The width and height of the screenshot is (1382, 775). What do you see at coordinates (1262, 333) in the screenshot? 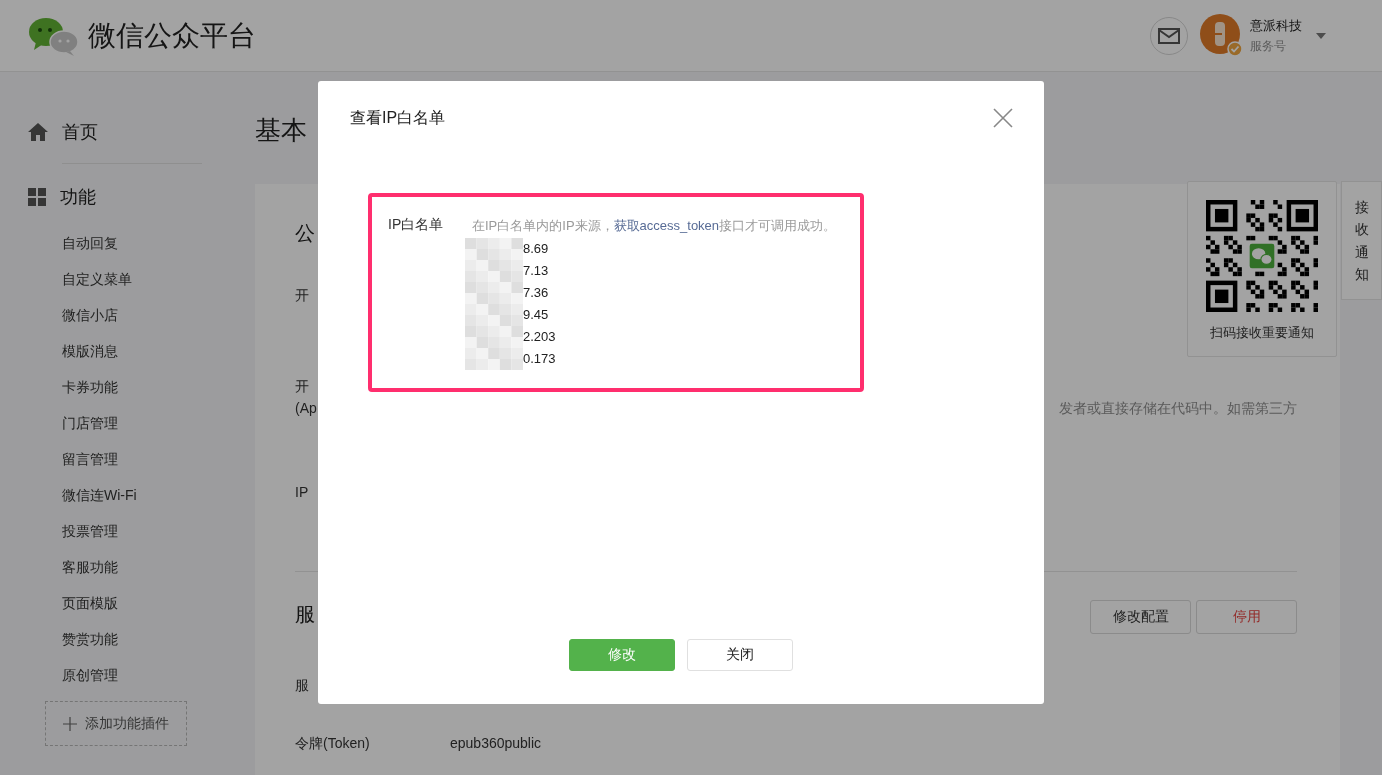
I see `qr-caption: 扫码接收重要通知` at bounding box center [1262, 333].